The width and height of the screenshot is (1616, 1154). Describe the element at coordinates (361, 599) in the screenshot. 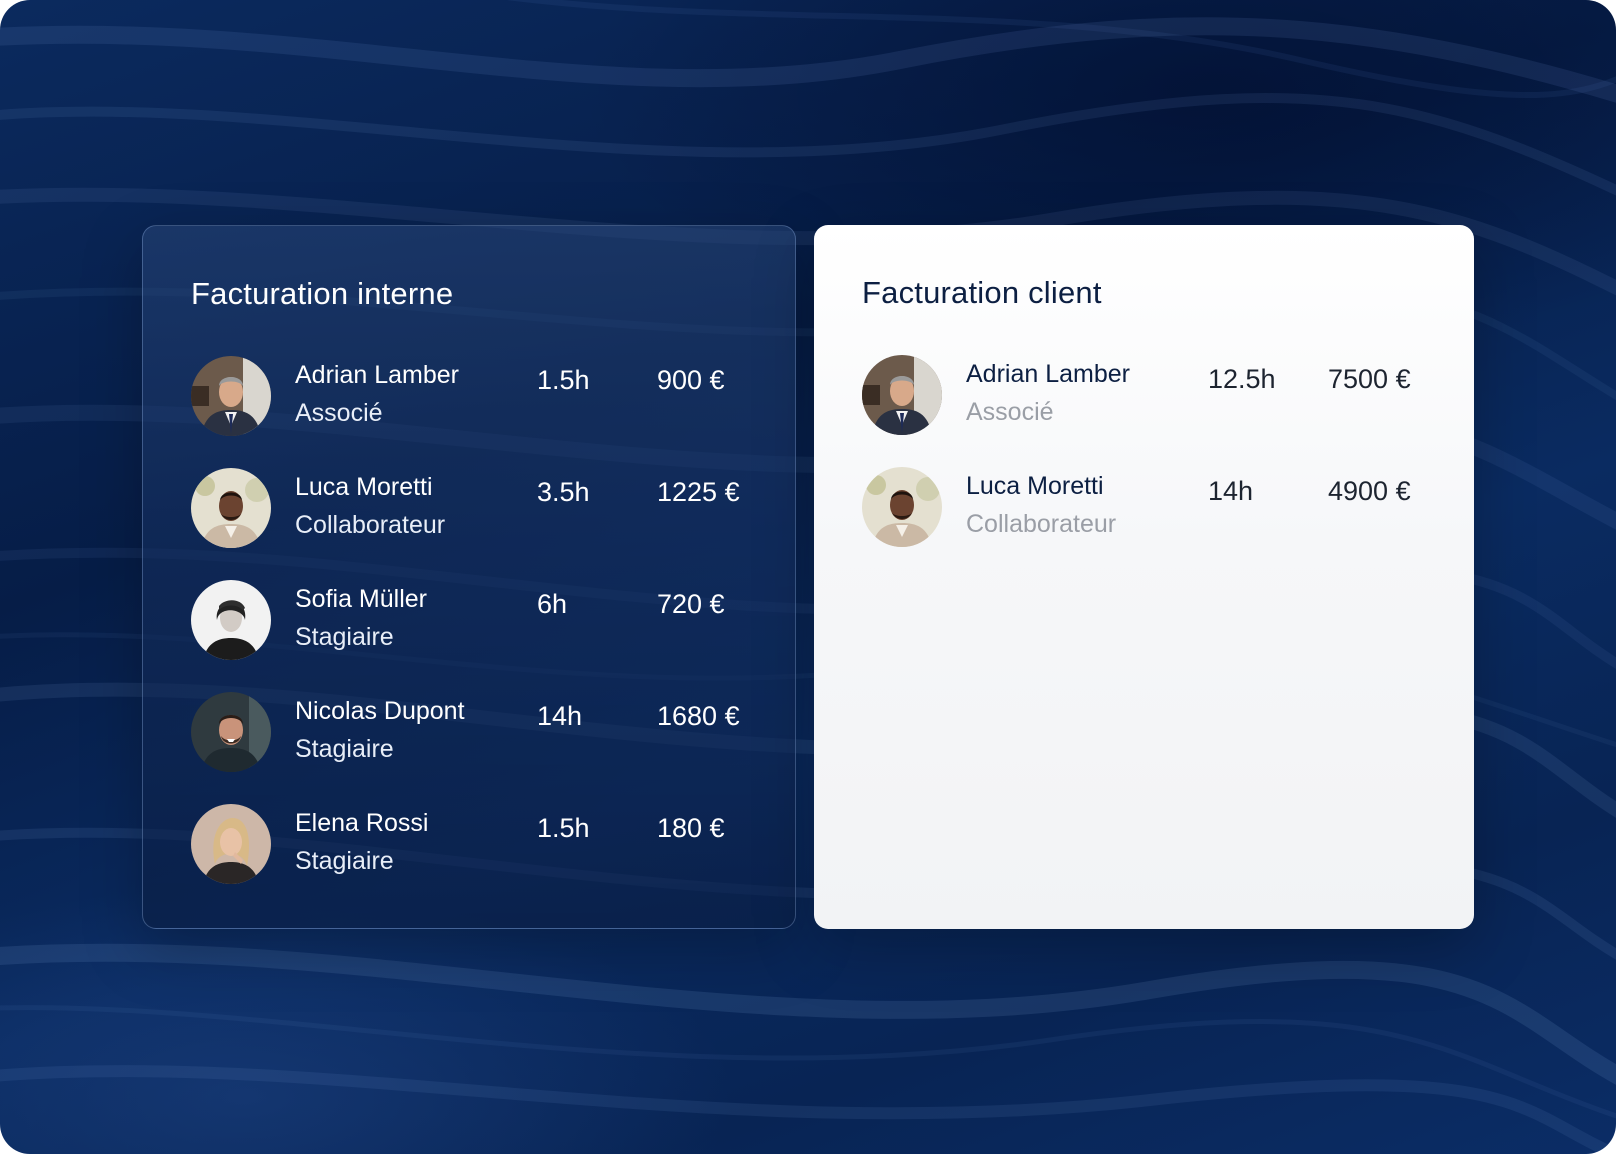

I see `employee-name: Sofia Müller` at that location.